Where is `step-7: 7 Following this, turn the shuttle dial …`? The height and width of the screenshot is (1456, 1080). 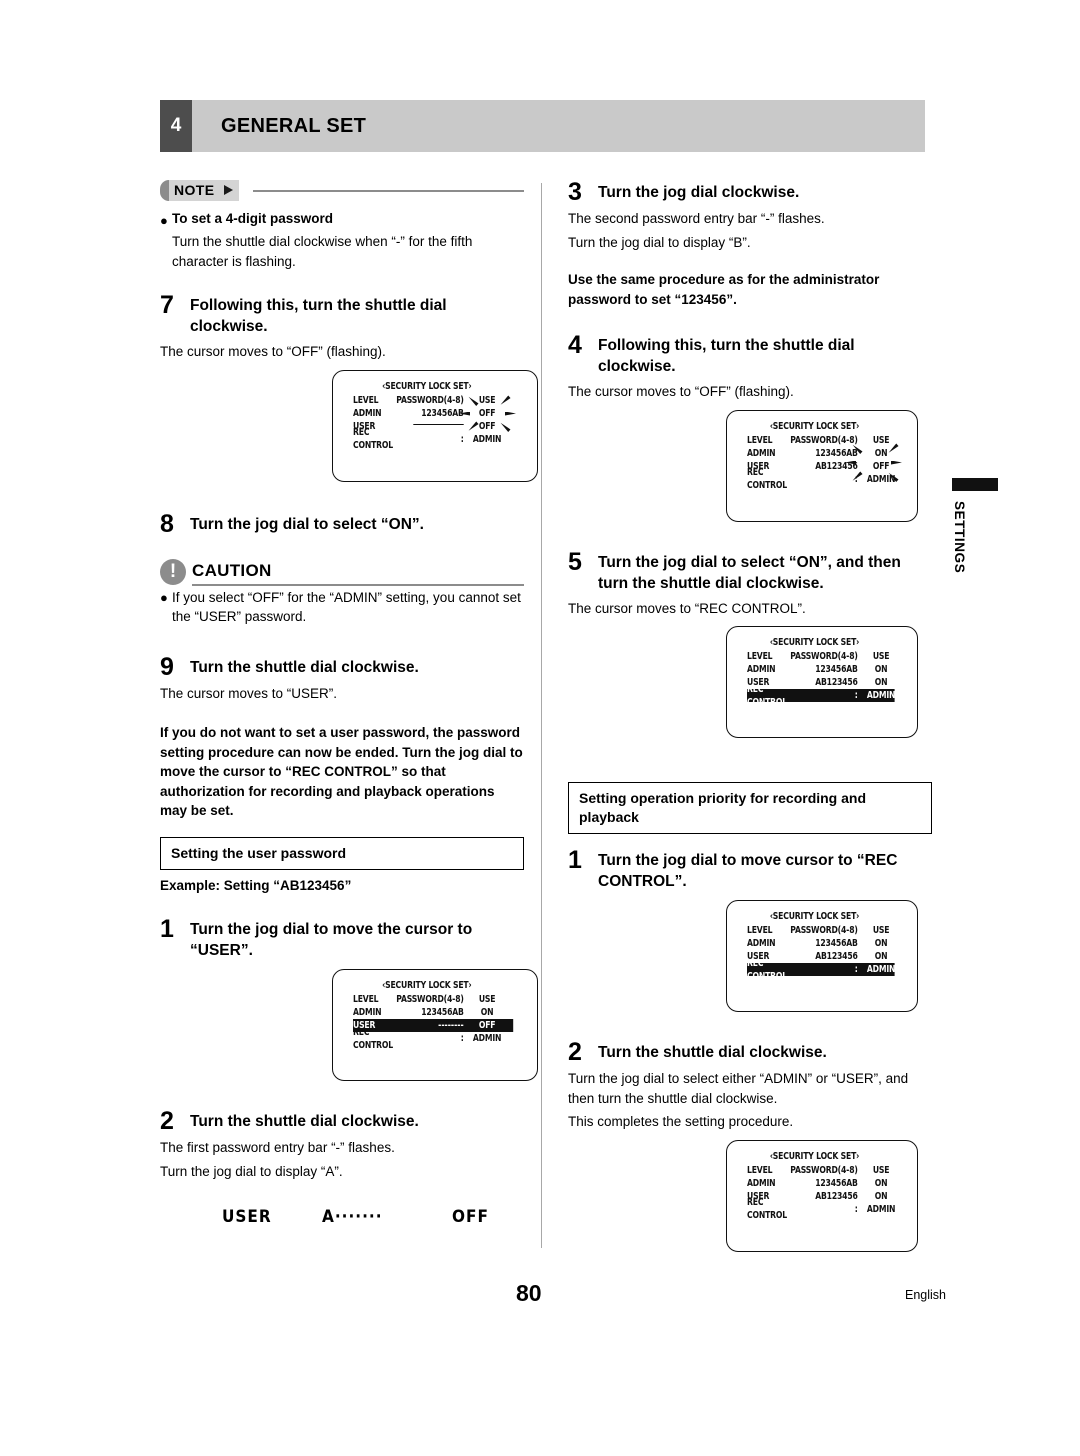 step-7: 7 Following this, turn the shuttle dial … is located at coordinates (342, 315).